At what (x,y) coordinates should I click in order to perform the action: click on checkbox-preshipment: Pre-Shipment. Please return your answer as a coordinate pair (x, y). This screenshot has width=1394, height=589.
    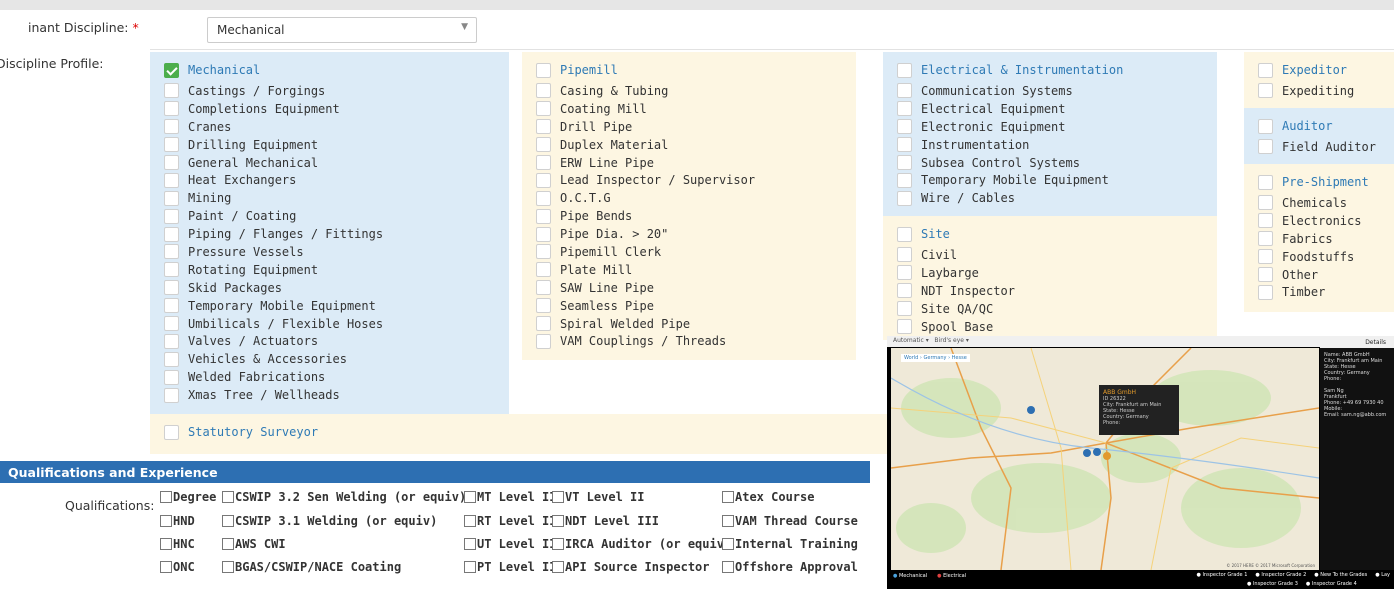
    Looking at the image, I should click on (1319, 182).